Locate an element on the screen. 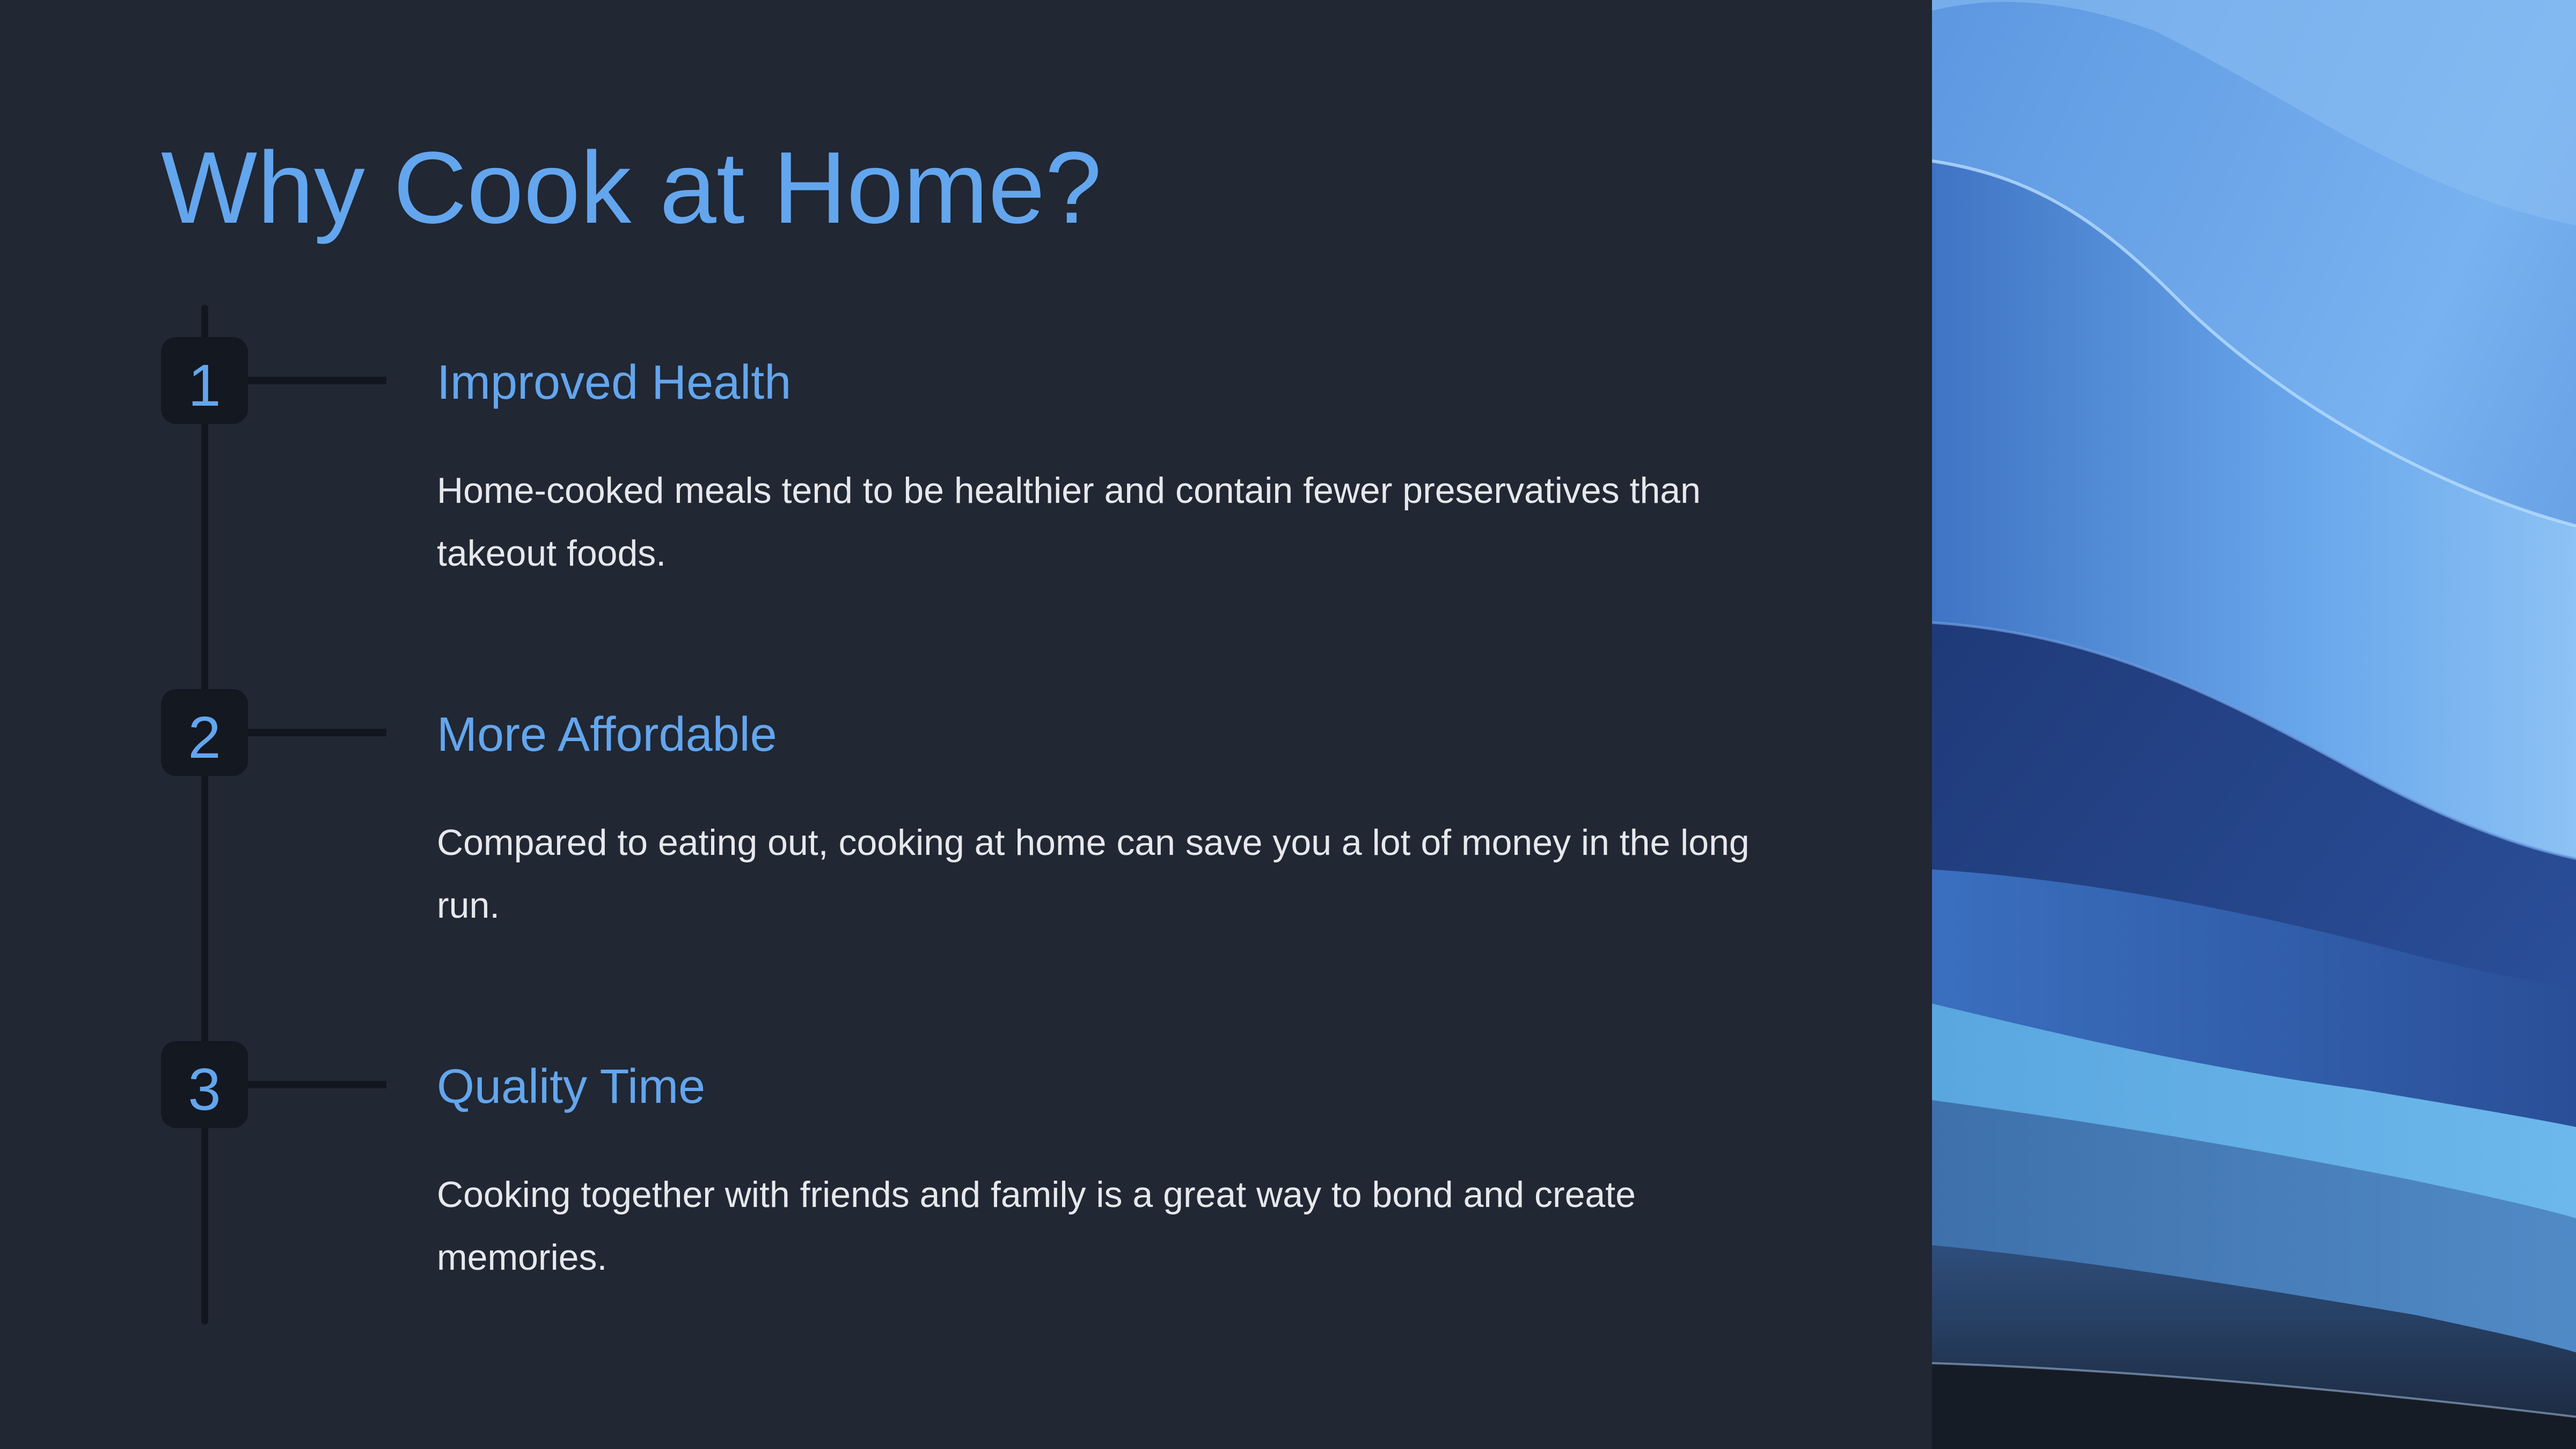  step-number-badge: 3 is located at coordinates (204, 1084).